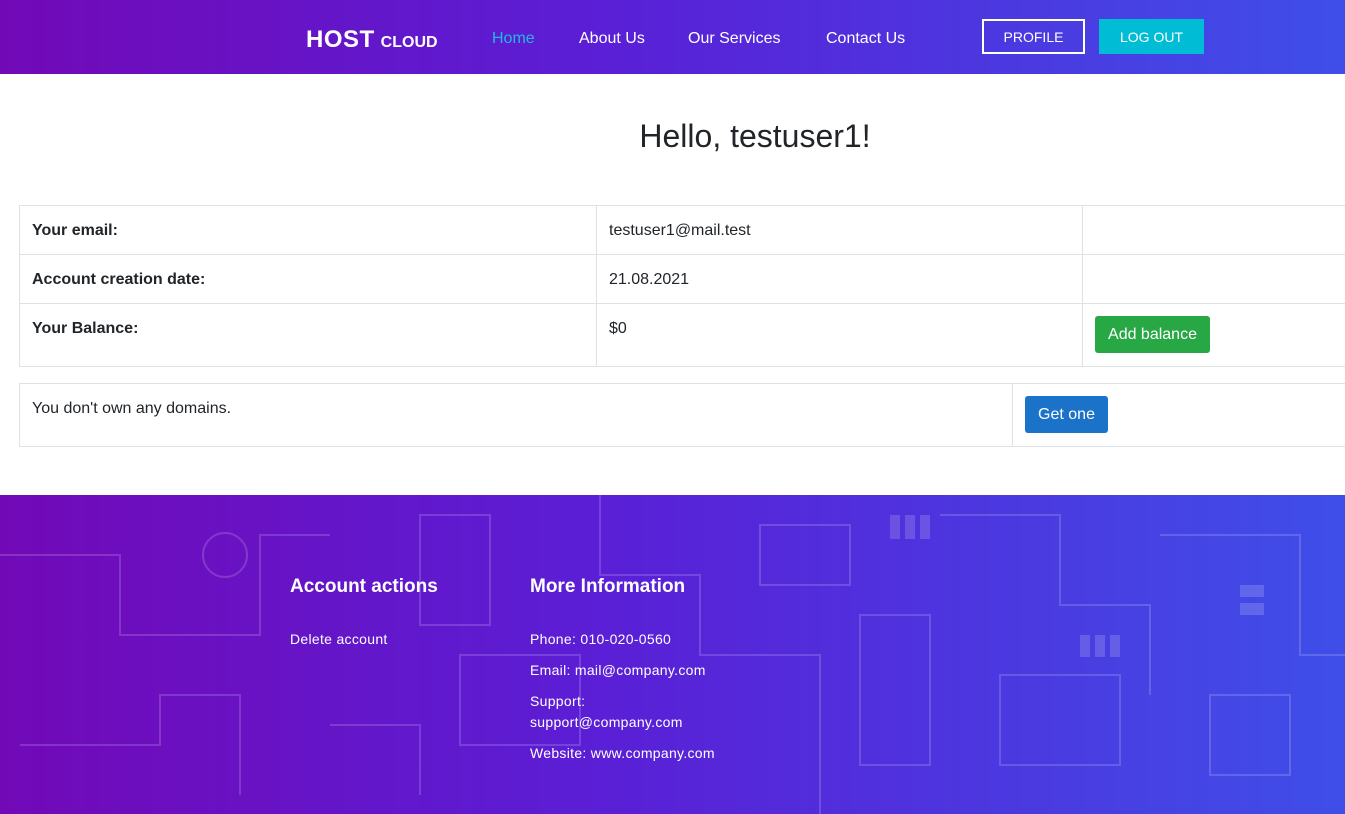 This screenshot has height=814, width=1345. I want to click on footer-support-label: Support:, so click(558, 701).